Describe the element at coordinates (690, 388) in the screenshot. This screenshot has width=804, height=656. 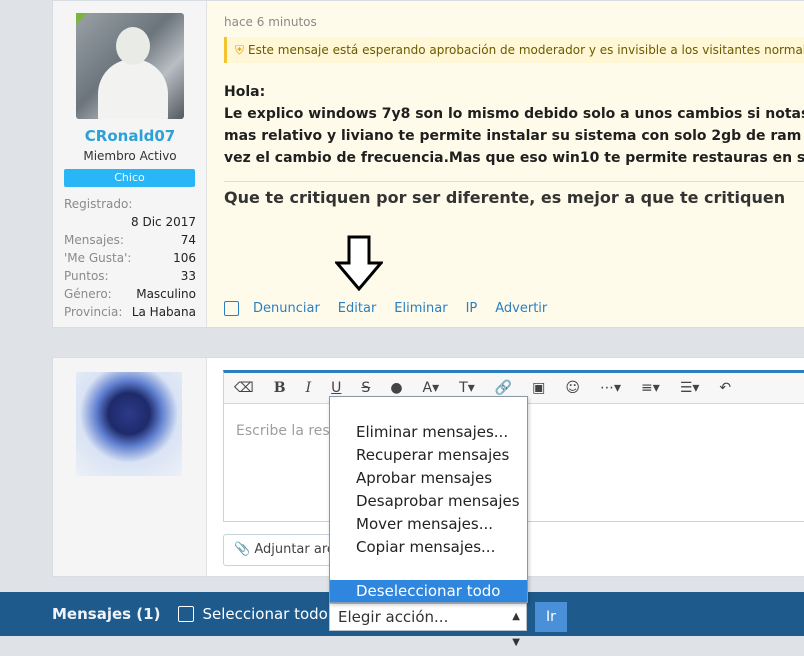
I see `list-icon: ☰▾` at that location.